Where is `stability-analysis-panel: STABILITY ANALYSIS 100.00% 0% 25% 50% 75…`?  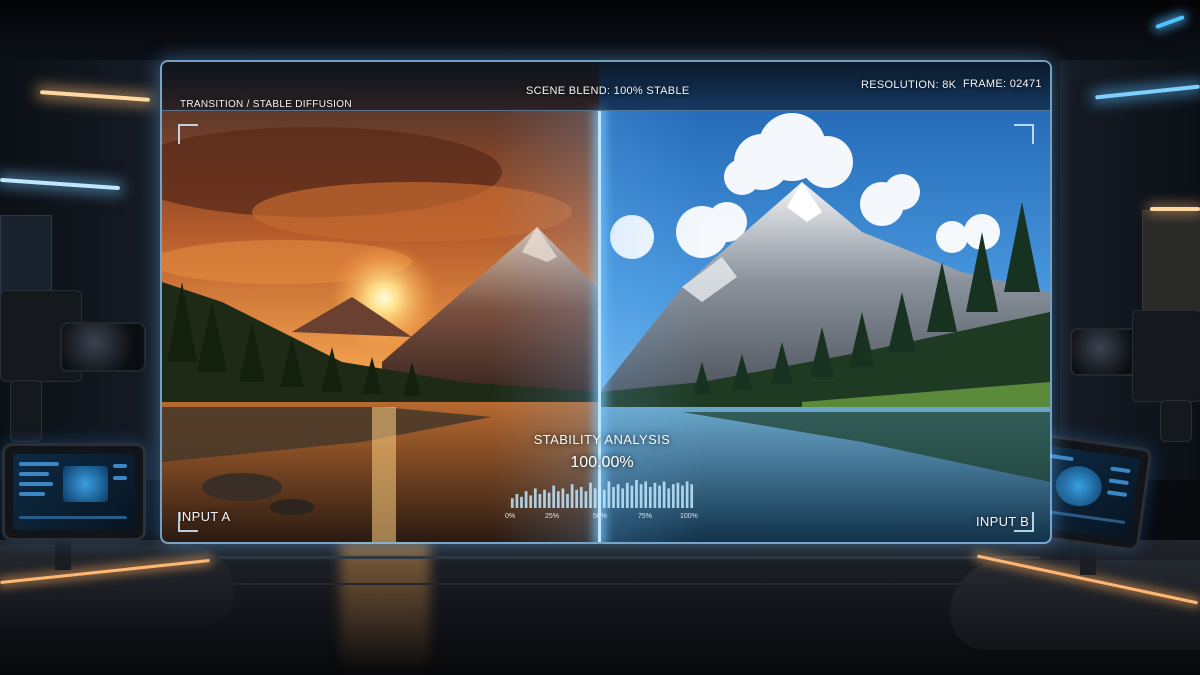
stability-analysis-panel: STABILITY ANALYSIS 100.00% 0% 25% 50% 75… is located at coordinates (602, 482).